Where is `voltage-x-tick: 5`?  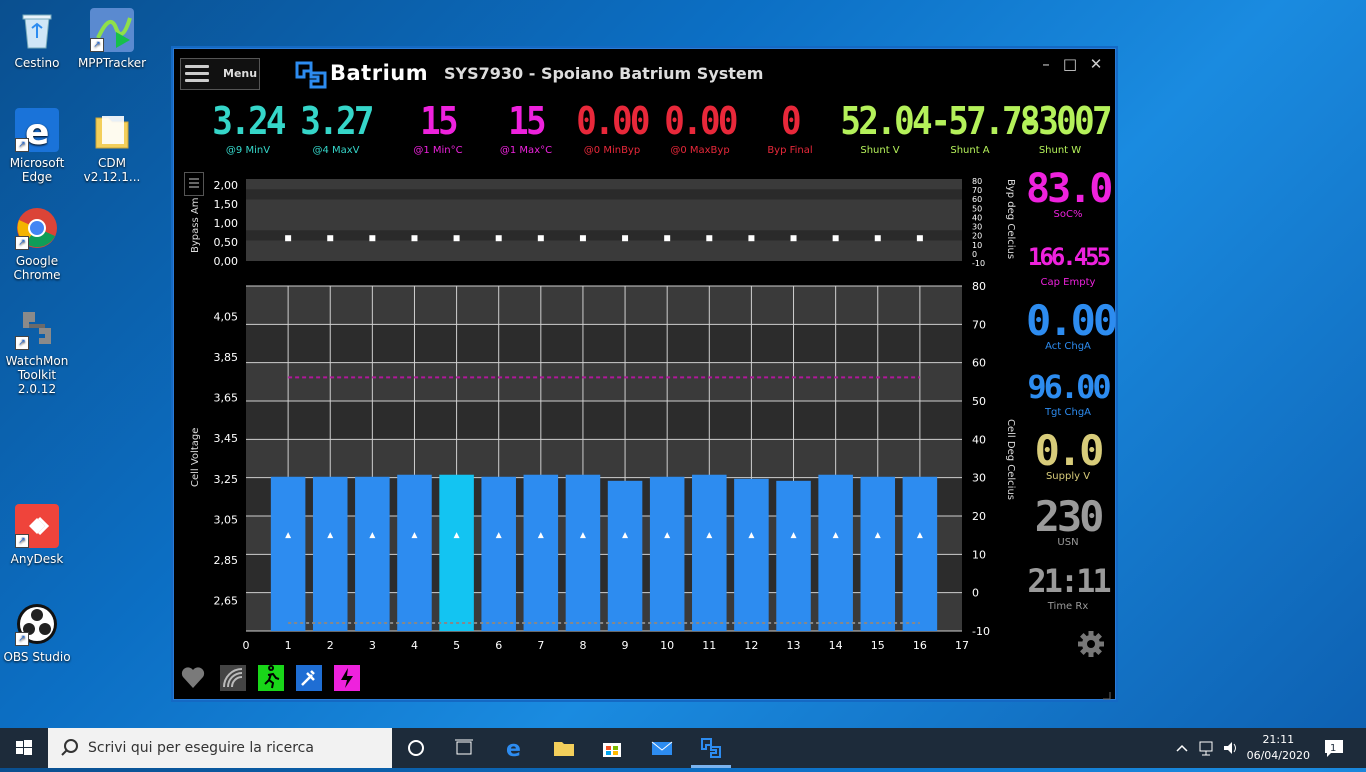
voltage-x-tick: 5 is located at coordinates (456, 645).